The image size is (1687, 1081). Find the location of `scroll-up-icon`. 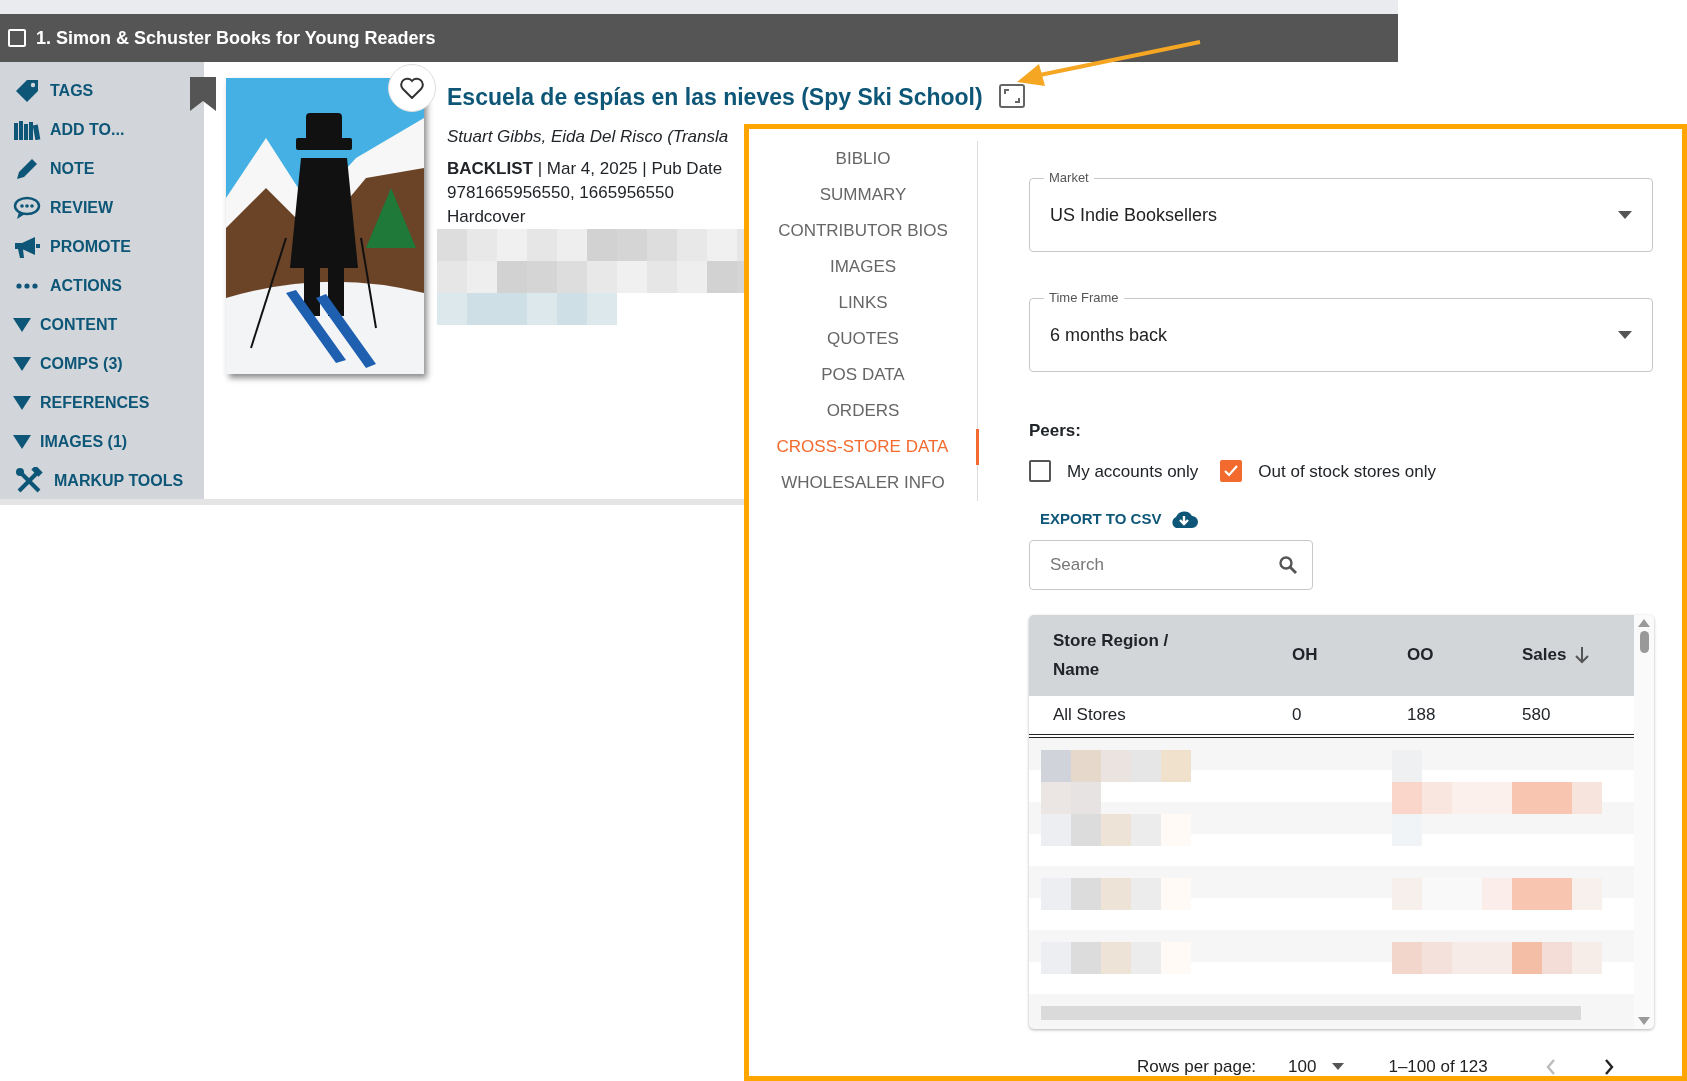

scroll-up-icon is located at coordinates (1644, 622).